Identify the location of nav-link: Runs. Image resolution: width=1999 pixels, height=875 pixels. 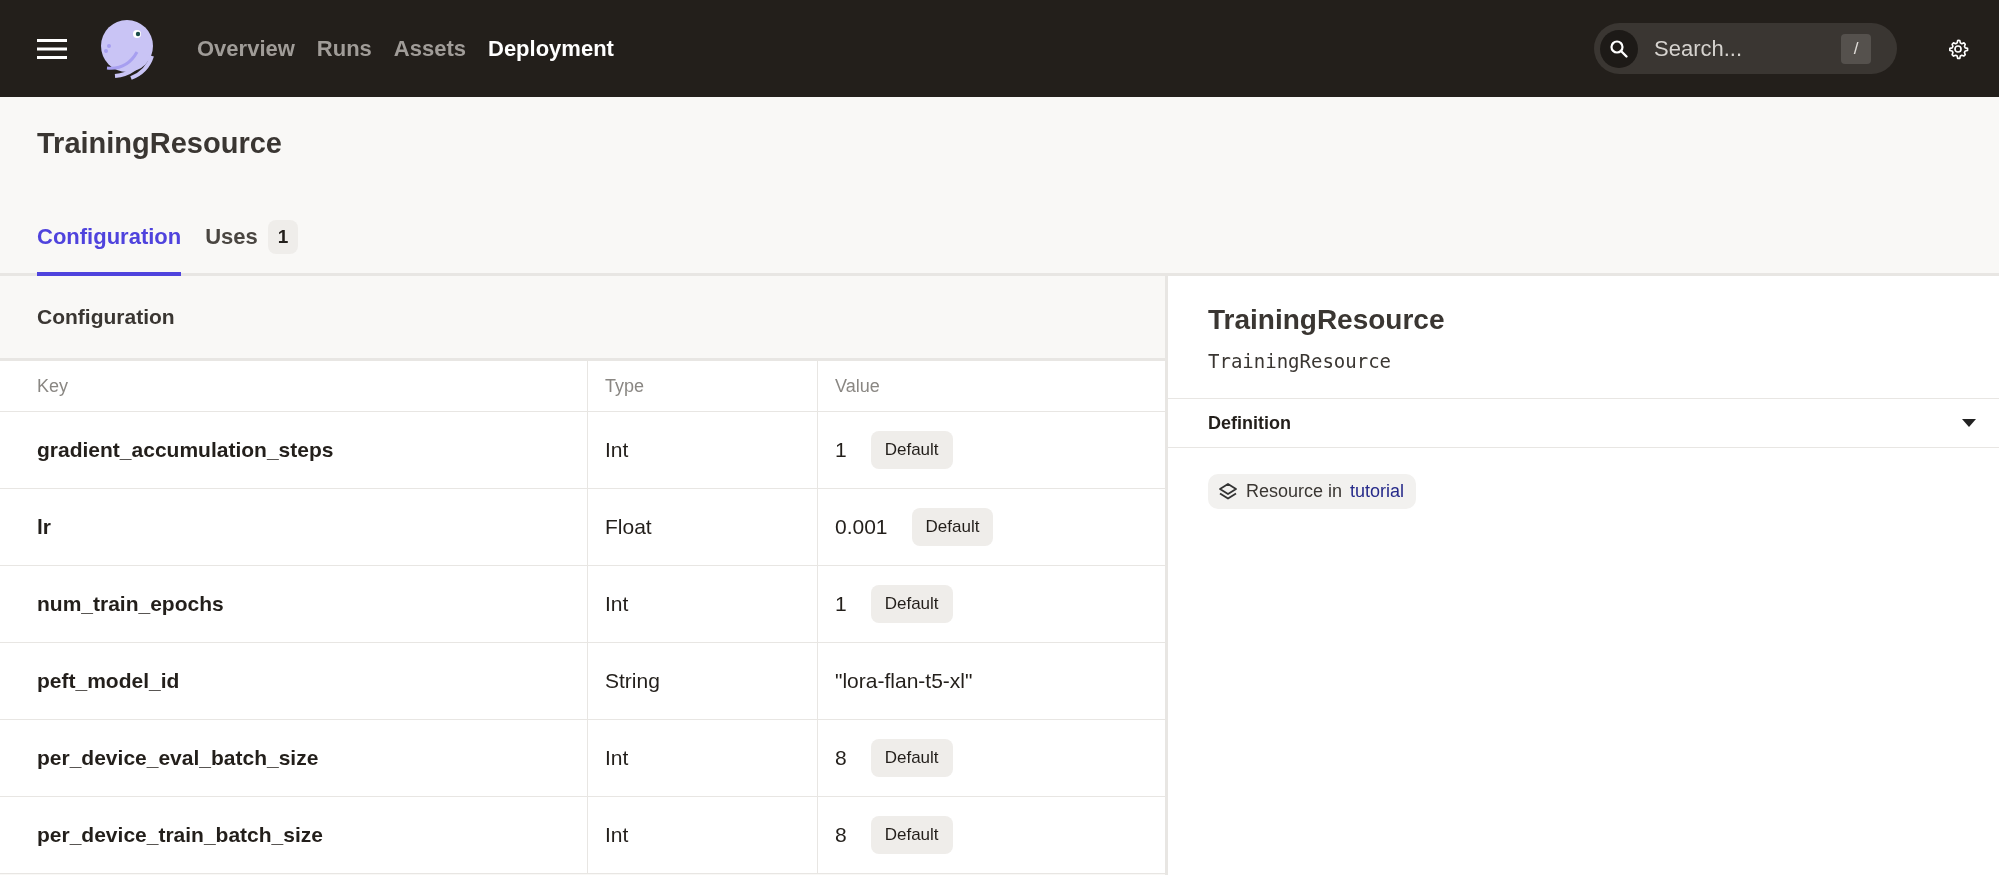
(344, 48).